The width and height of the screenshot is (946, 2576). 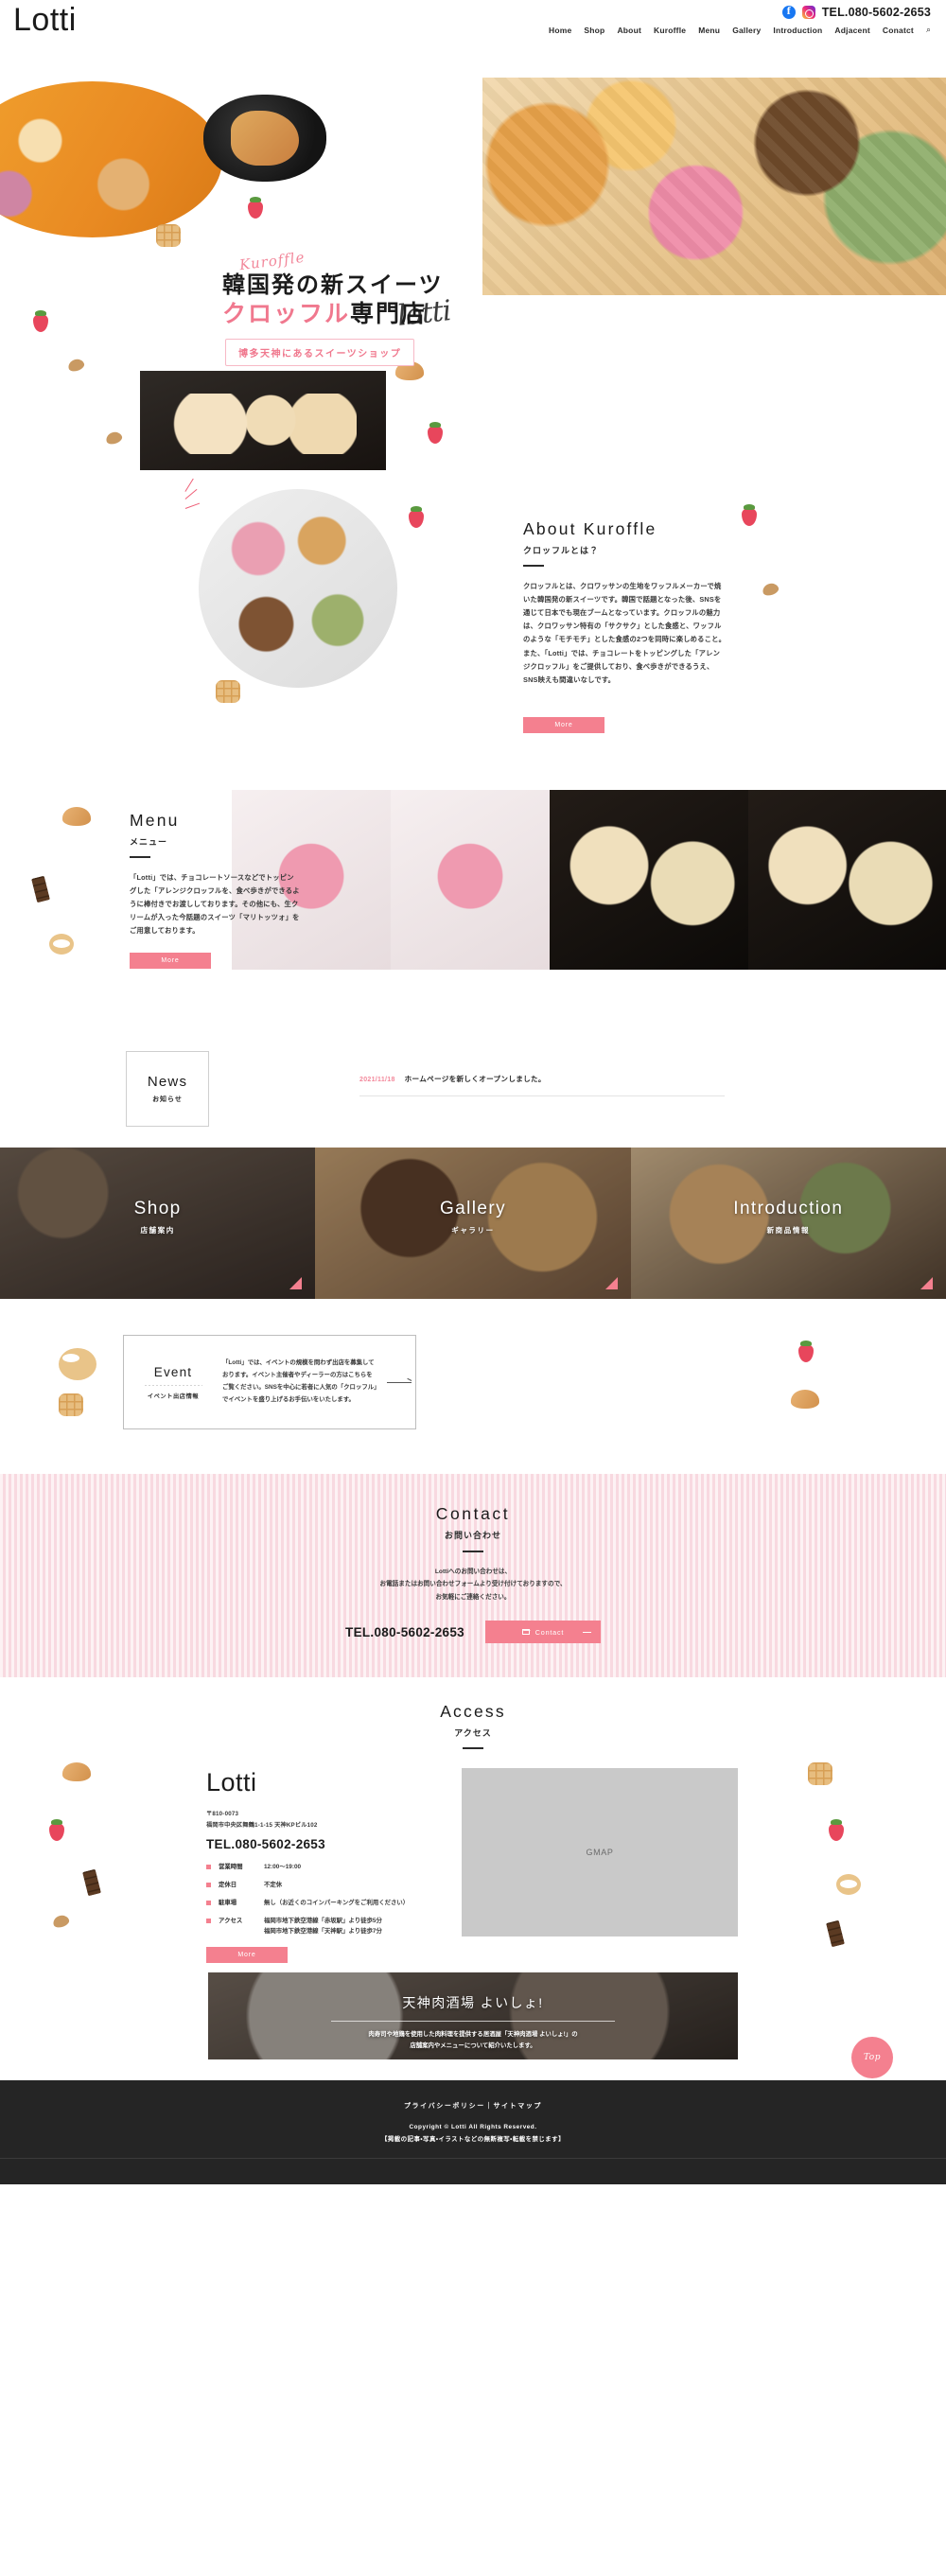 What do you see at coordinates (709, 31) in the screenshot?
I see `nav-item-menu: Menu` at bounding box center [709, 31].